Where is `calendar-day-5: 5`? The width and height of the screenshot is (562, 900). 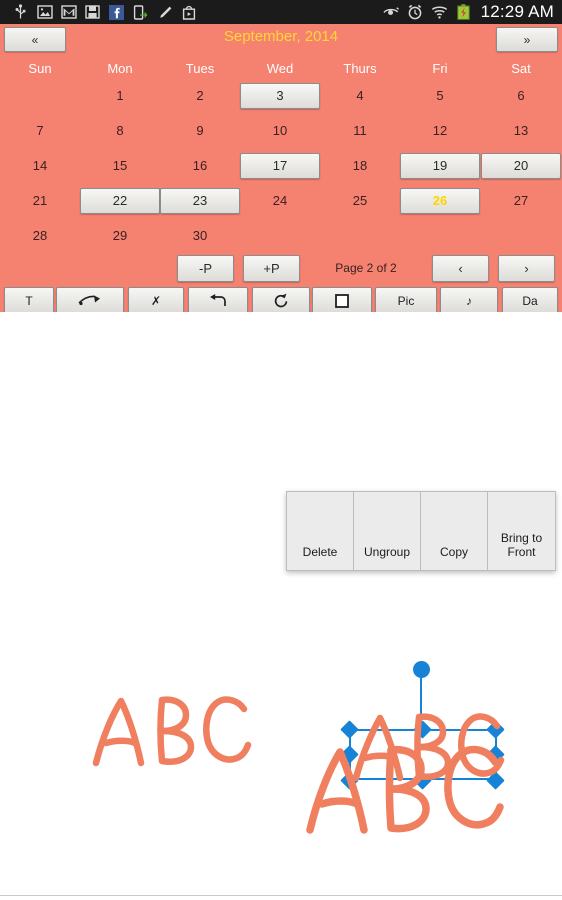 calendar-day-5: 5 is located at coordinates (440, 95).